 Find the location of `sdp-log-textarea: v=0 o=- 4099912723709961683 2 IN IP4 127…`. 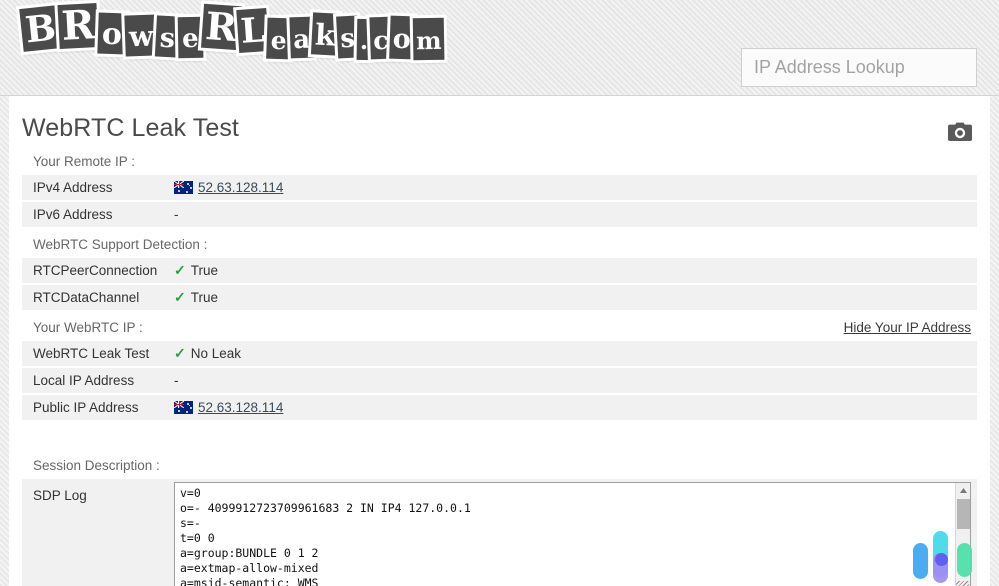

sdp-log-textarea: v=0 o=- 4099912723709961683 2 IN IP4 127… is located at coordinates (572, 534).